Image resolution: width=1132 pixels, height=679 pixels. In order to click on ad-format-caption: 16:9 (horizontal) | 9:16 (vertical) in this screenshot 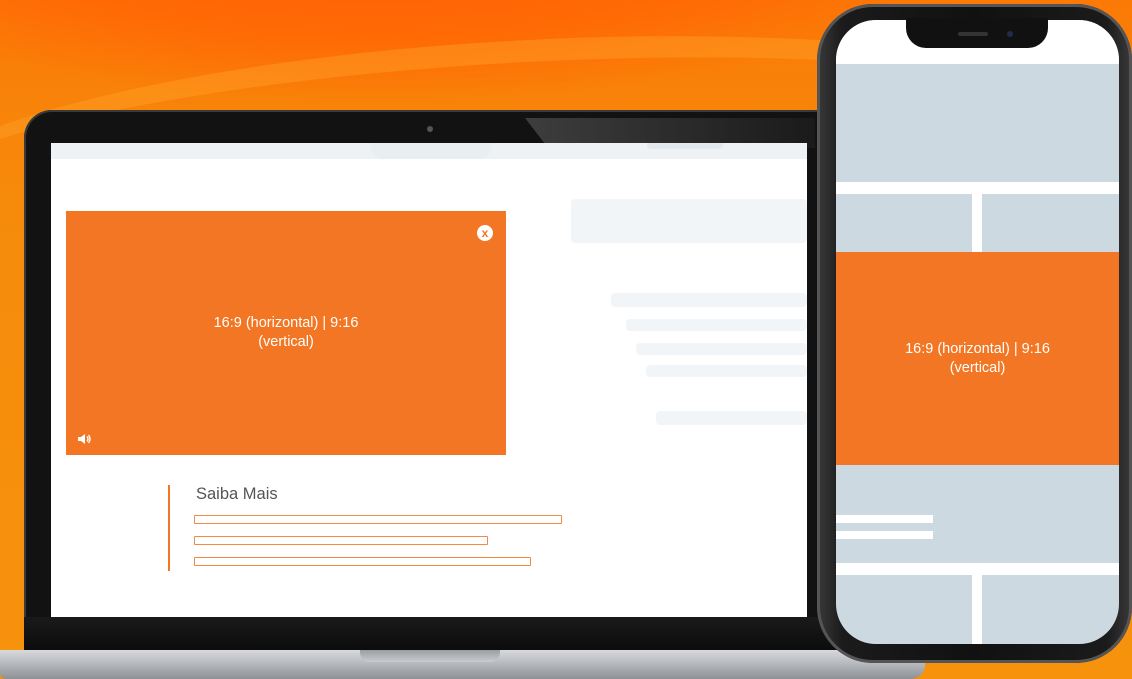, I will do `click(286, 332)`.